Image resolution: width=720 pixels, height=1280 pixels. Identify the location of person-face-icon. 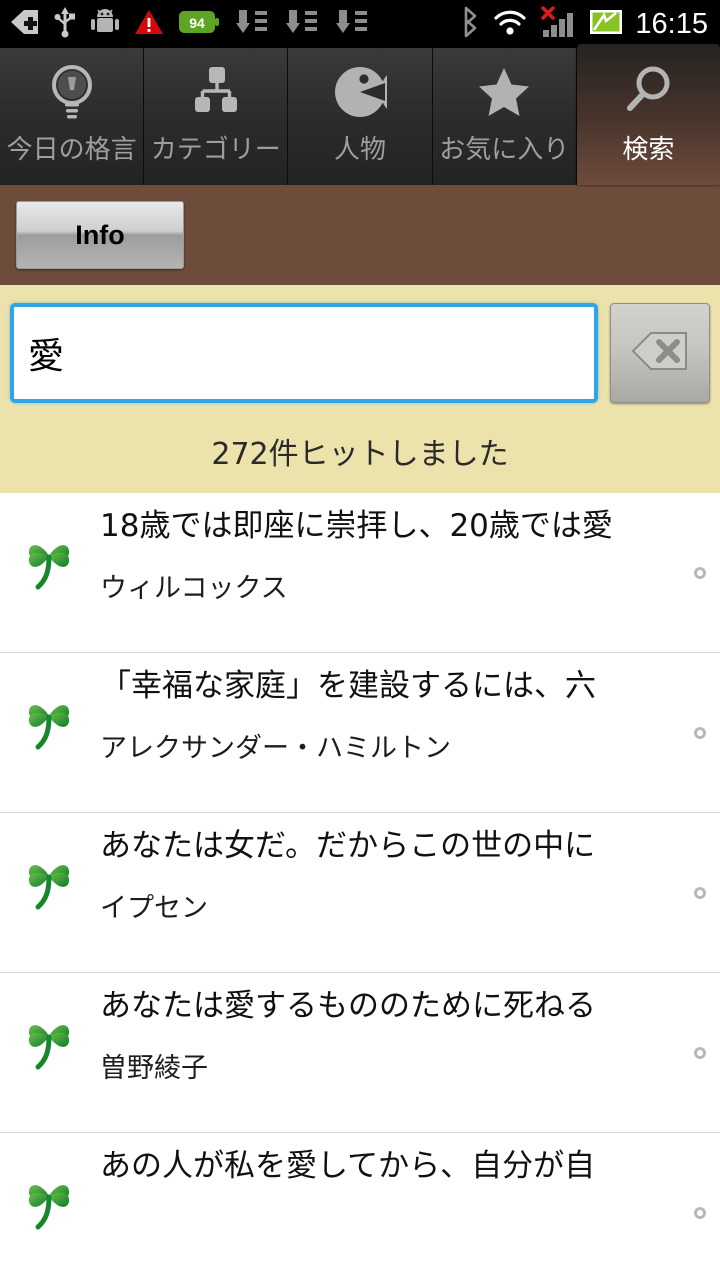
(360, 92).